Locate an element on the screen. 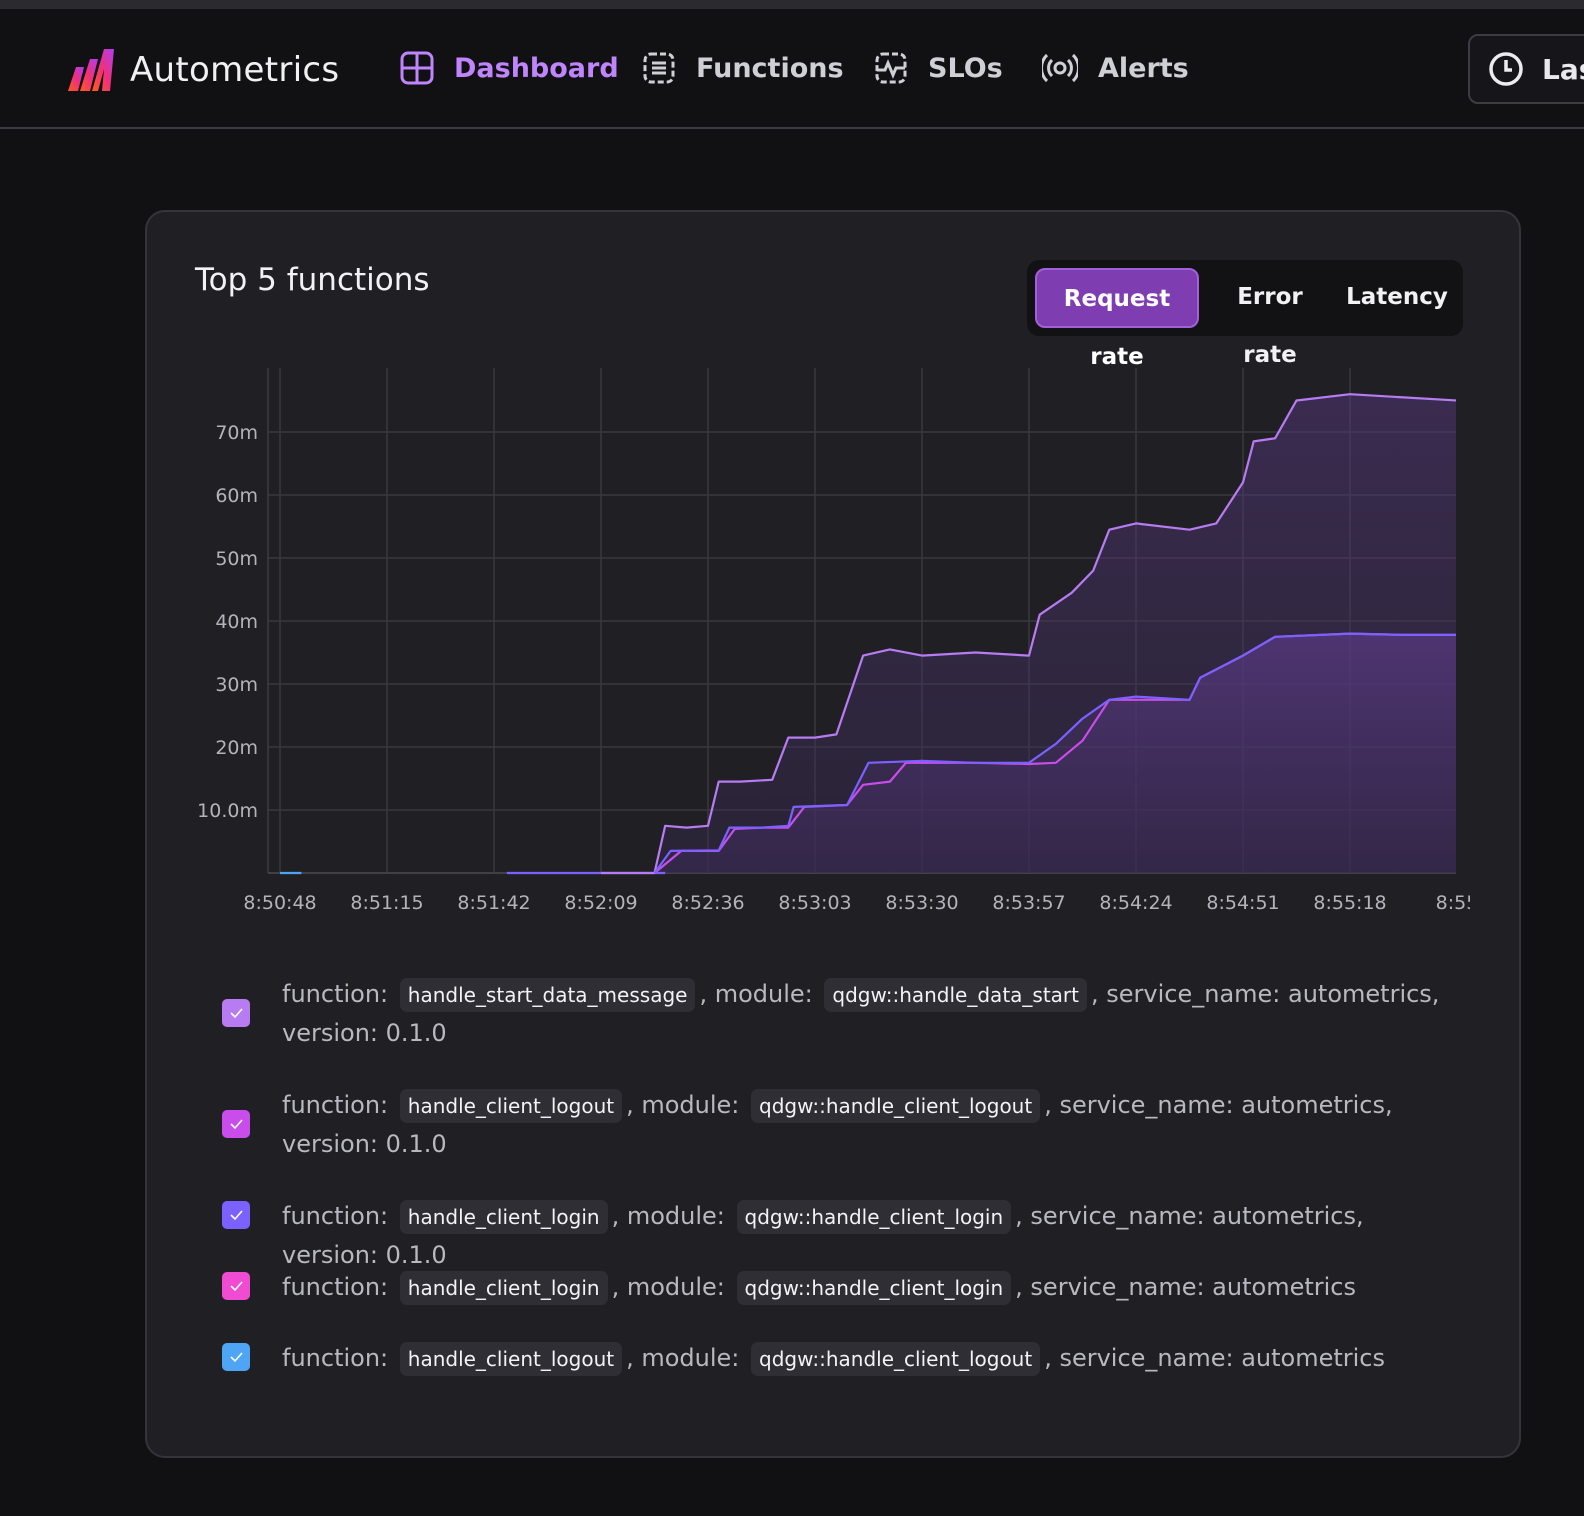 Image resolution: width=1584 pixels, height=1516 pixels. x-tick-label: 8:53:30 is located at coordinates (921, 903).